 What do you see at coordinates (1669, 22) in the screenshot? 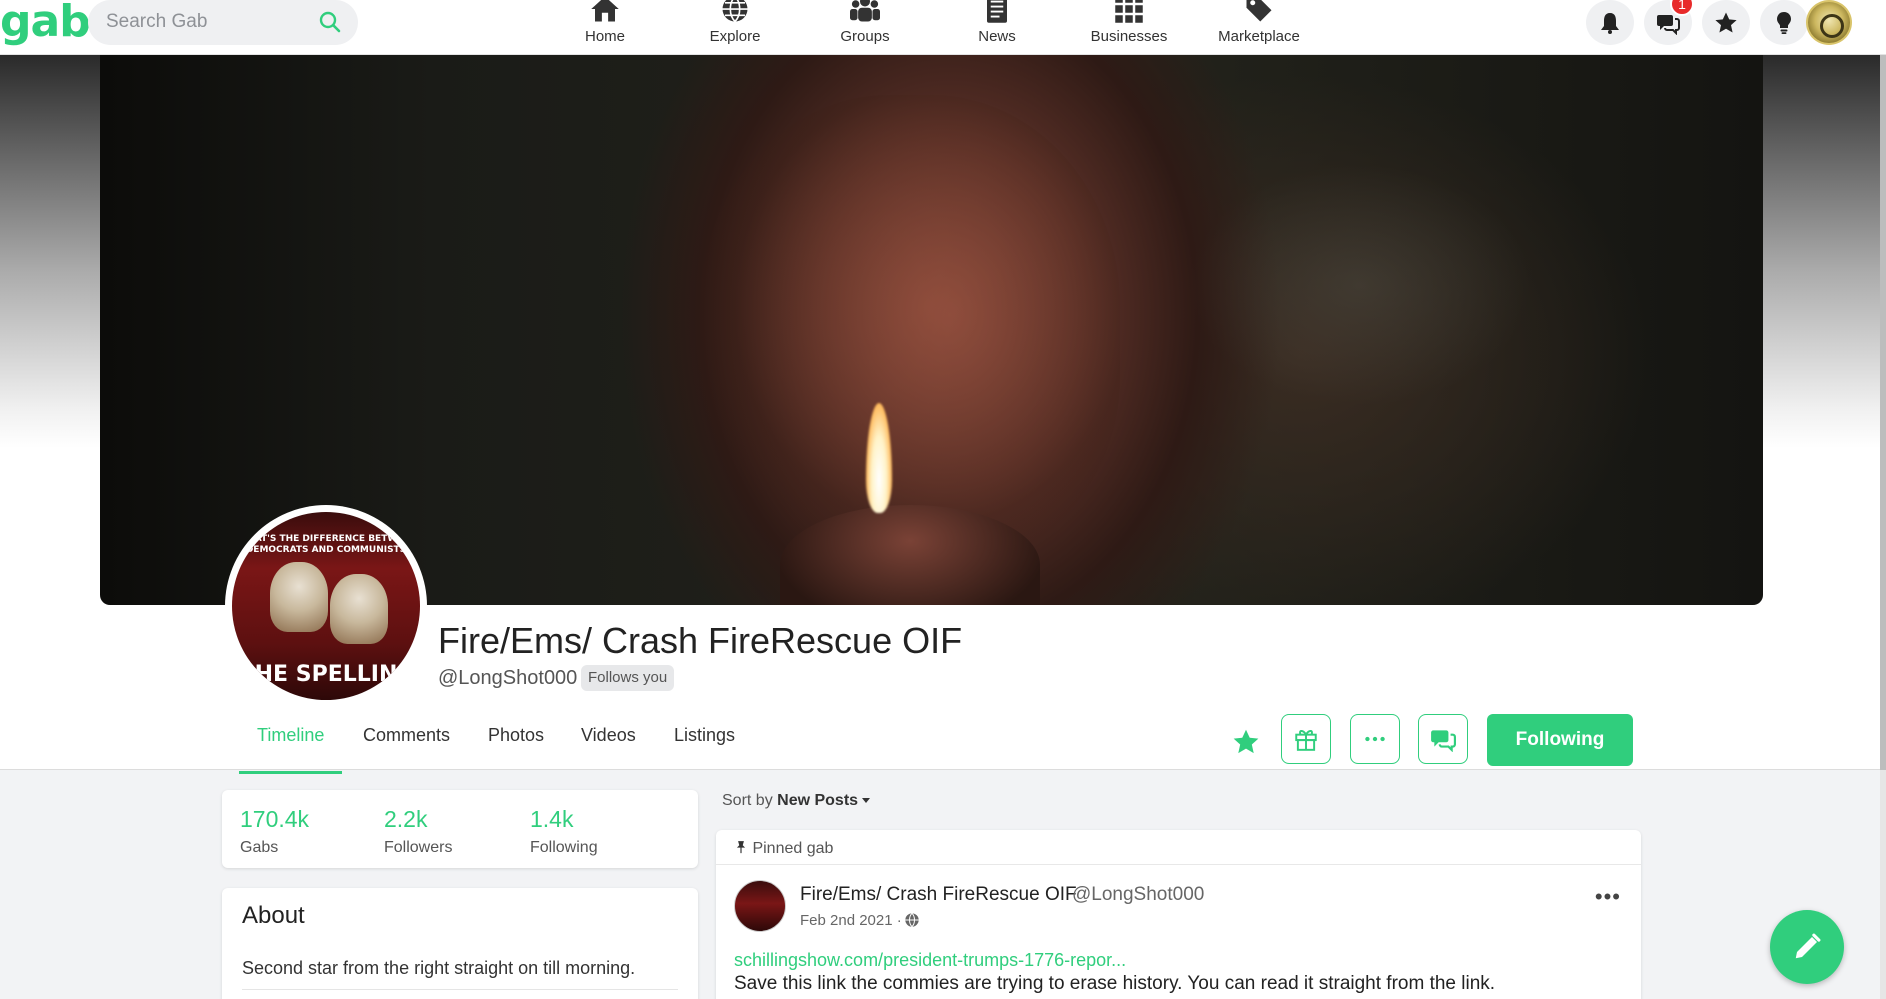
I see `messages-button: 1` at bounding box center [1669, 22].